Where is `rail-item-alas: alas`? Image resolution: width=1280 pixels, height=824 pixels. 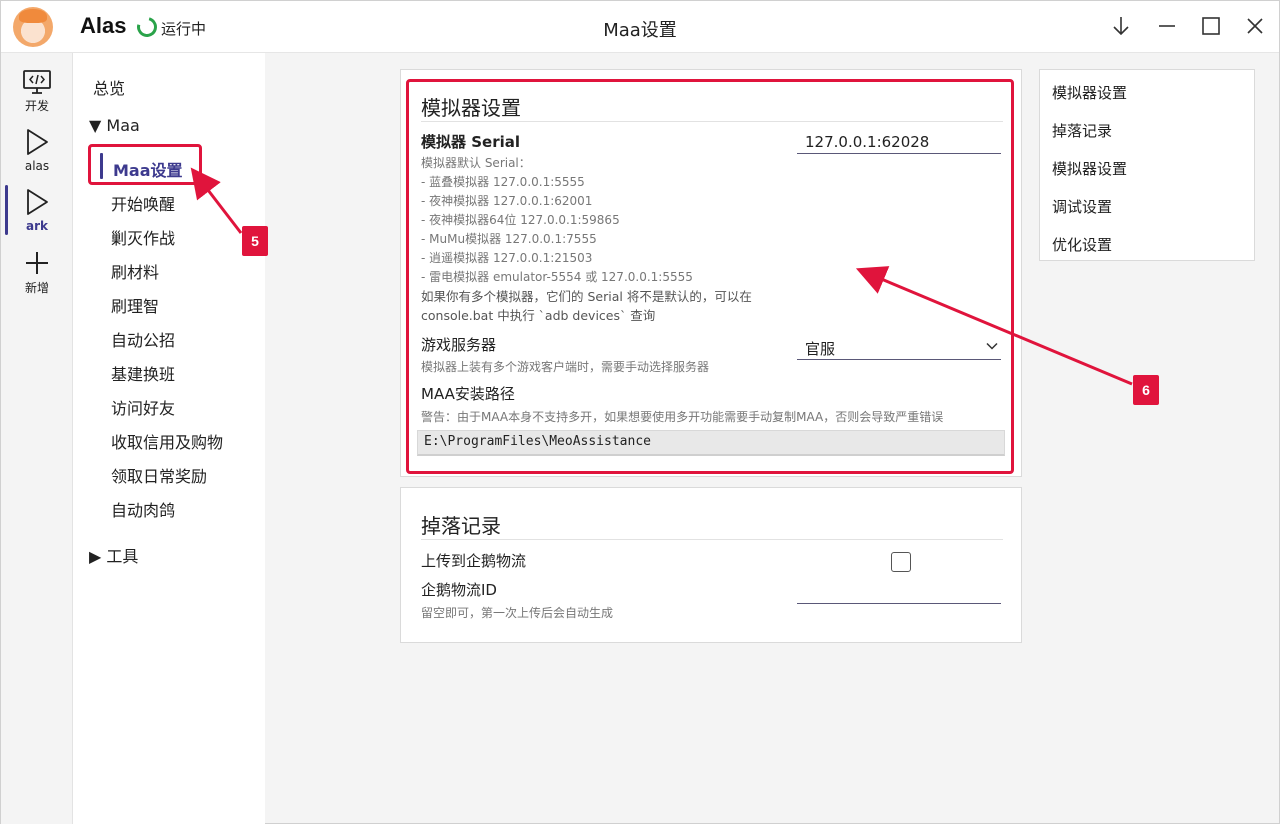 rail-item-alas: alas is located at coordinates (37, 150).